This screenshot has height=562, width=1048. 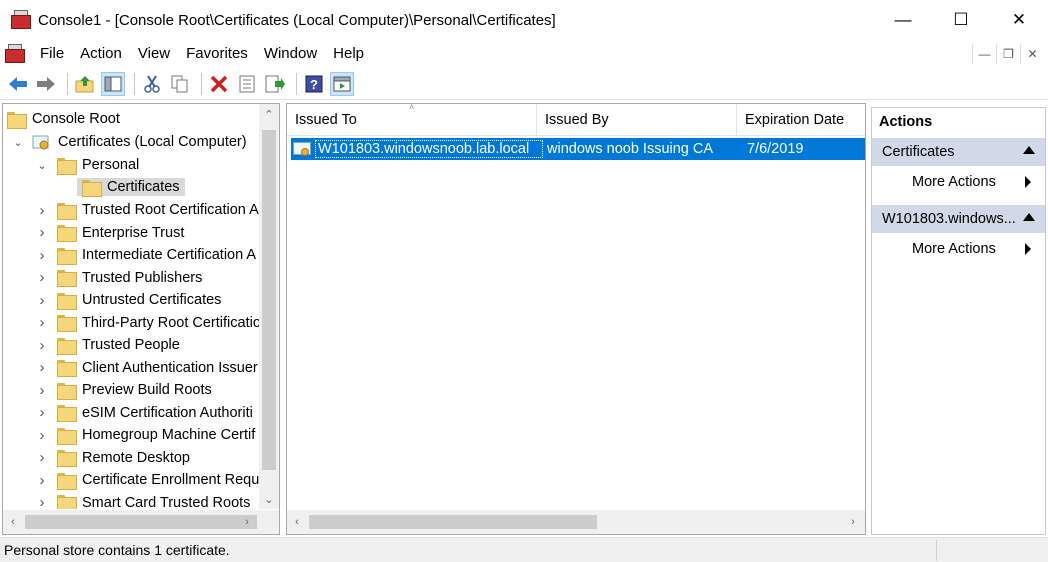 I want to click on tree-item: › Certificate Enrollment Requ, so click(x=147, y=480).